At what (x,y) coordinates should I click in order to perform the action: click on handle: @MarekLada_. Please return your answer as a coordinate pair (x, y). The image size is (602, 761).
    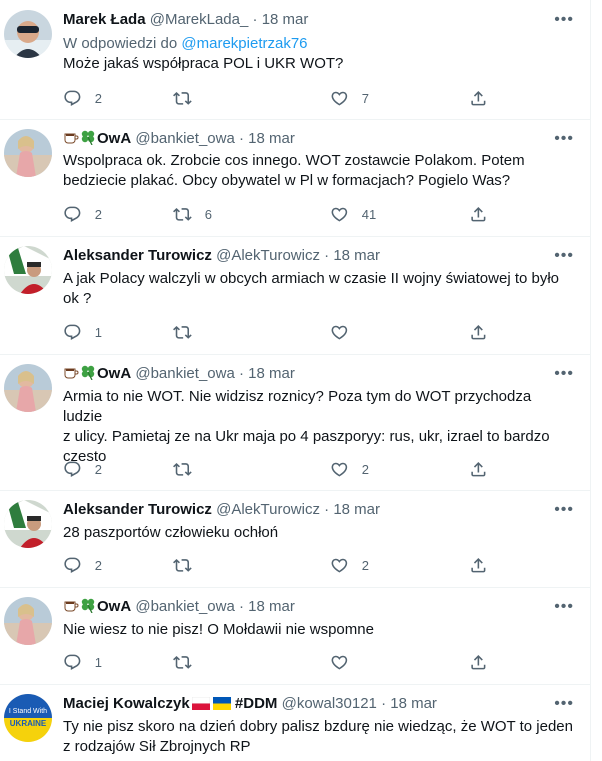
    Looking at the image, I should click on (199, 19).